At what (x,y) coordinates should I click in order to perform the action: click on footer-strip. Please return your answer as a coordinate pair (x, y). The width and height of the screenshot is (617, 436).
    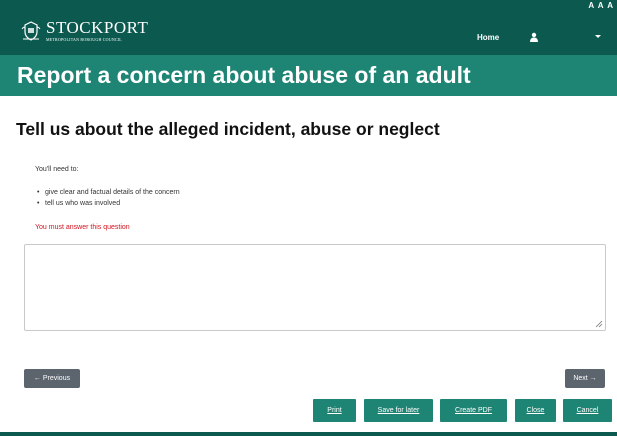
    Looking at the image, I should click on (308, 434).